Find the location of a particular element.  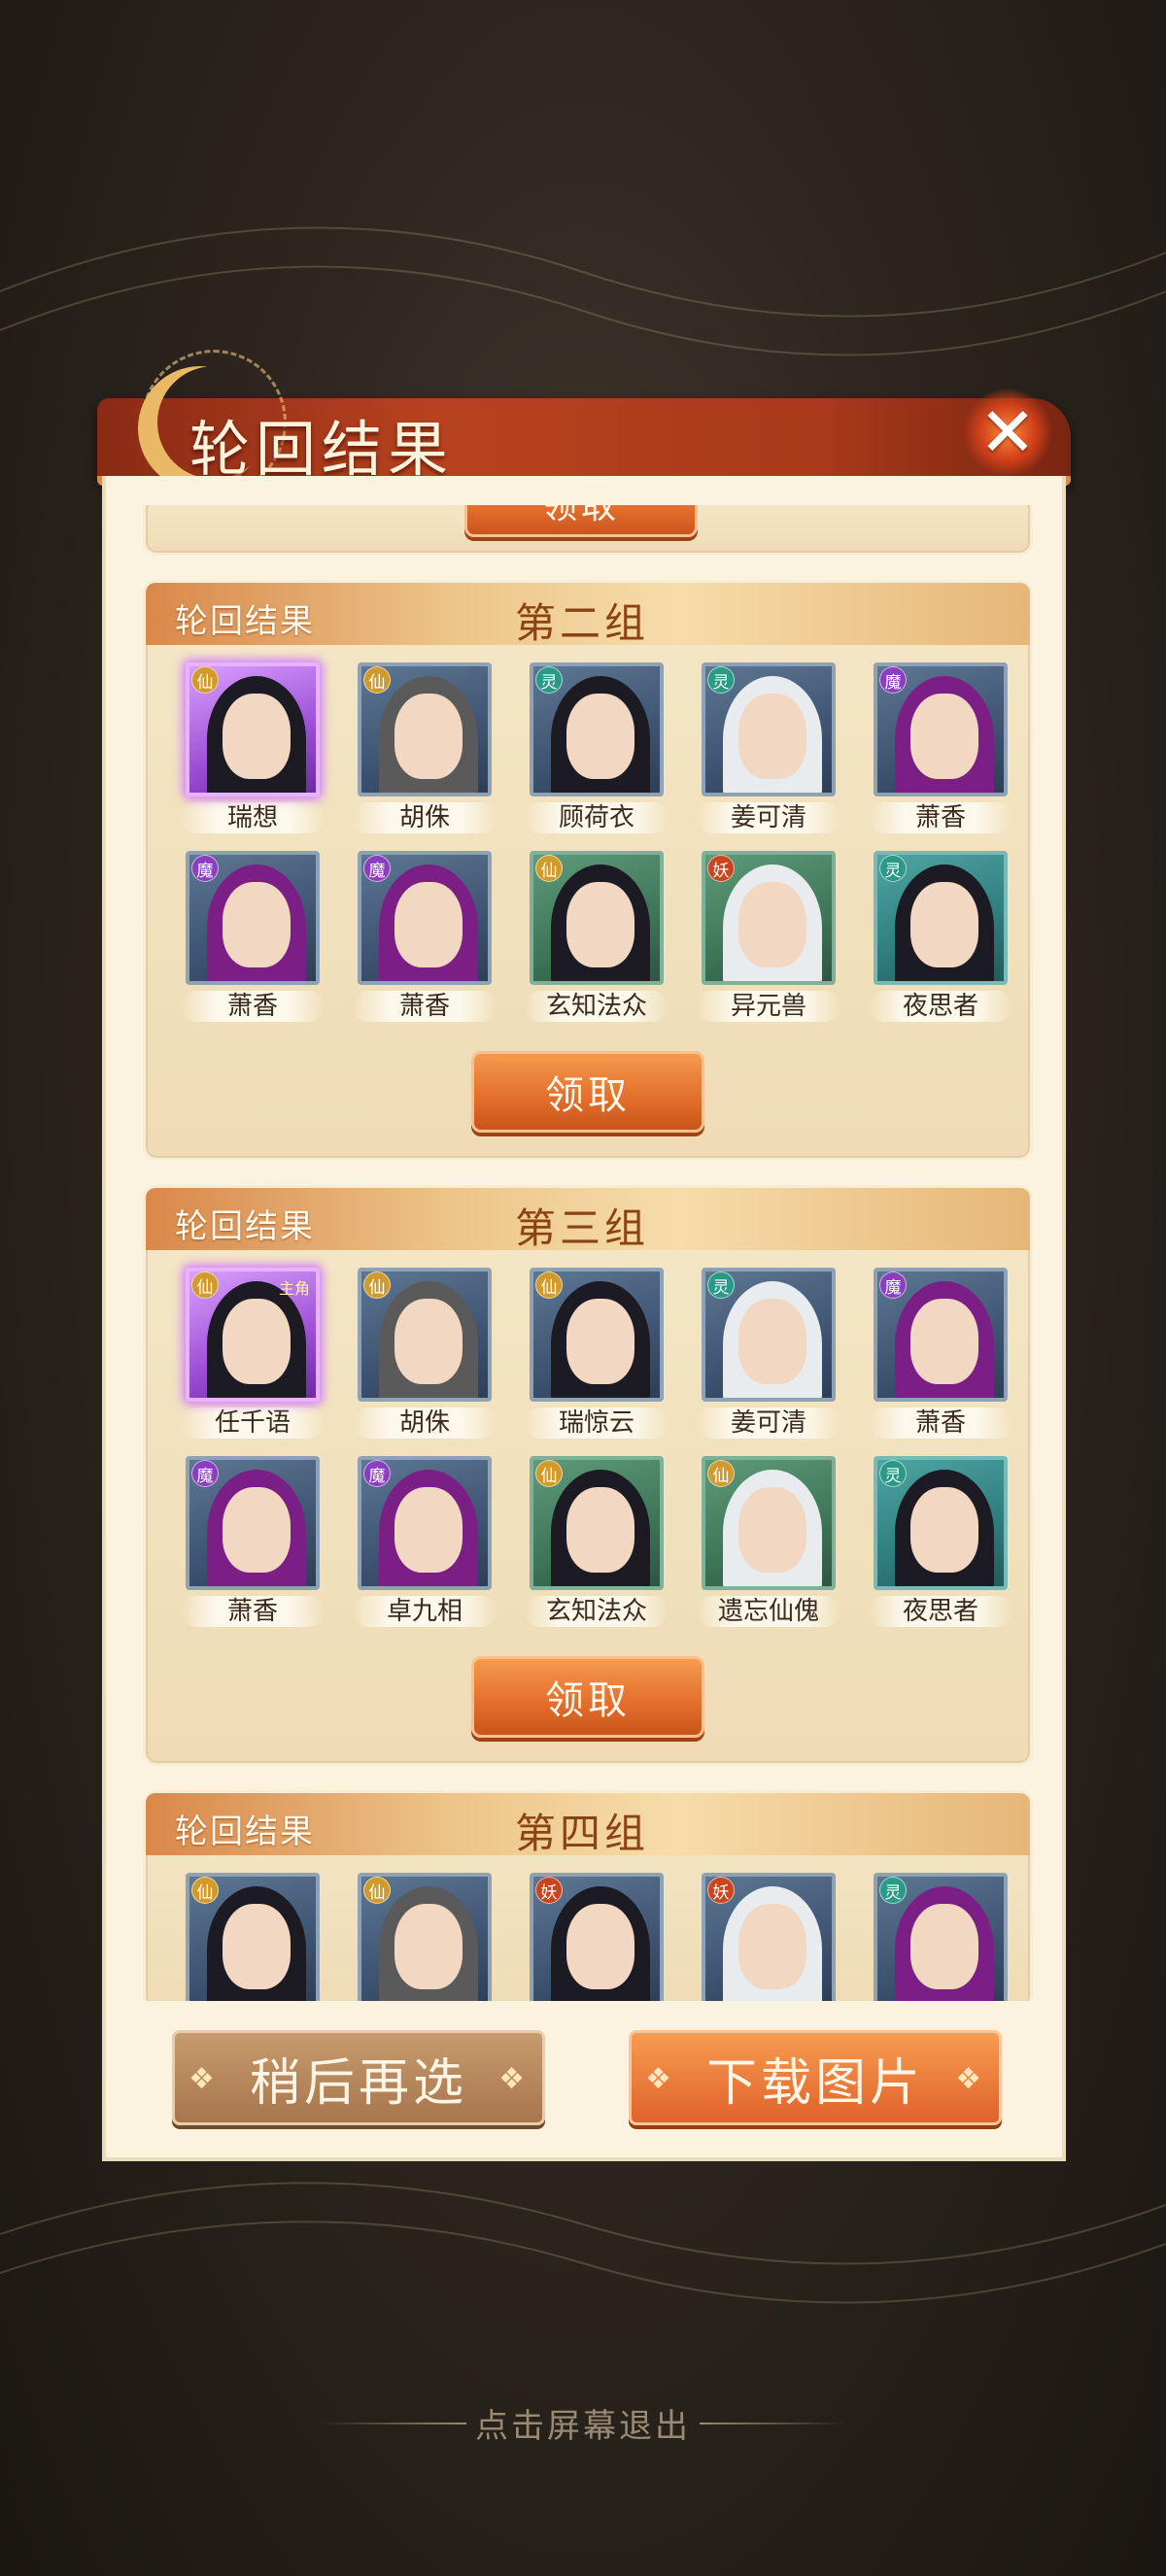

choose-later-button: ❖ 稍后再选 ❖ is located at coordinates (358, 2077).